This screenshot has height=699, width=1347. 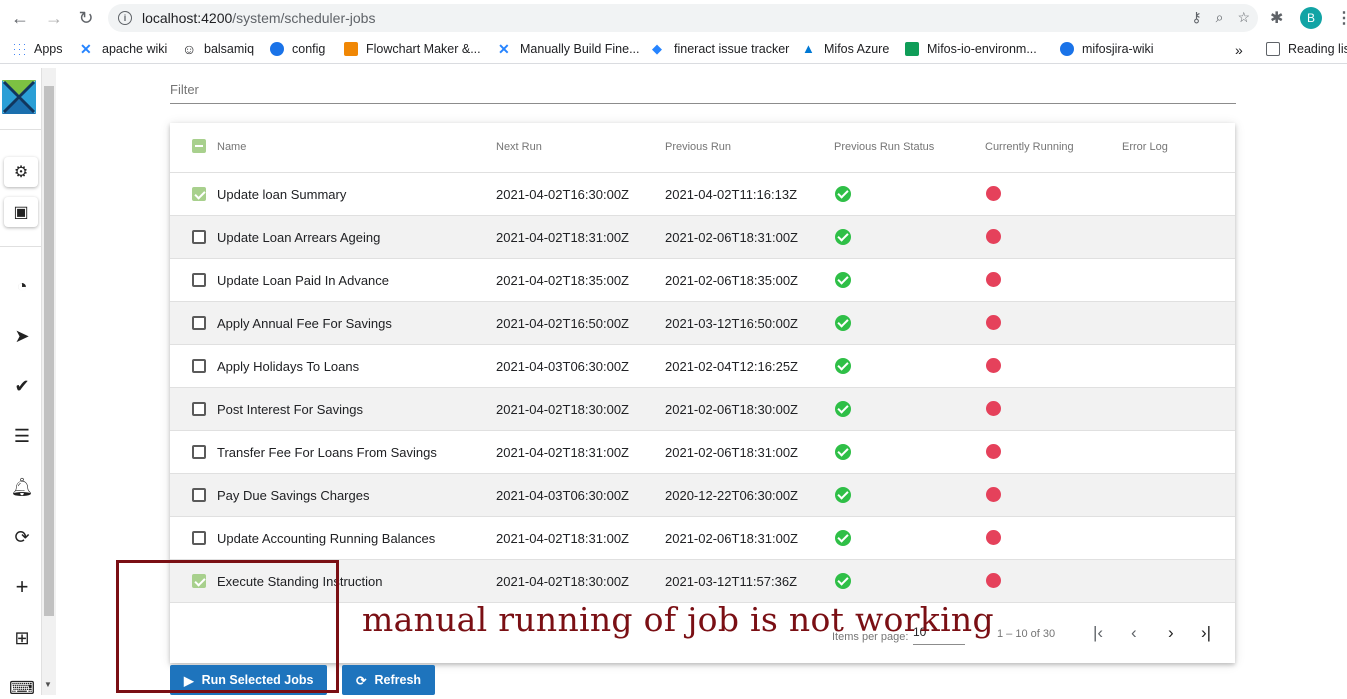 I want to click on reload-icon: ↻, so click(x=86, y=18).